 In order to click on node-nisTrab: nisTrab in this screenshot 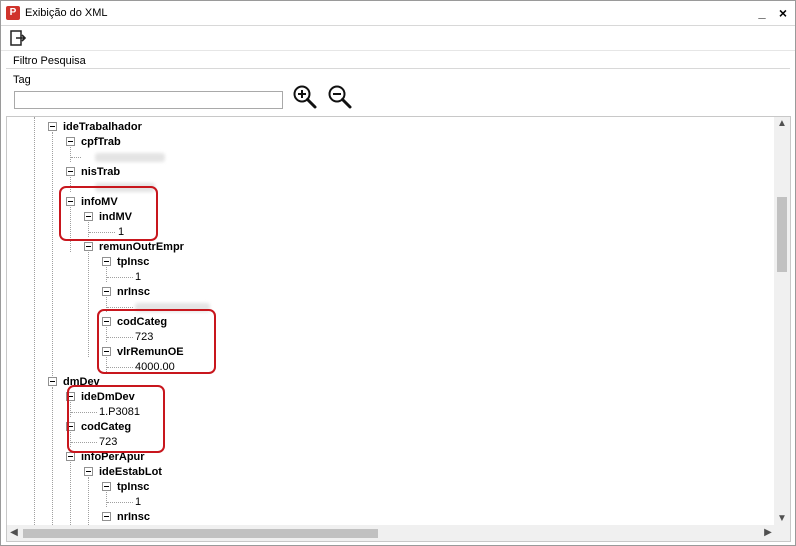, I will do `click(100, 172)`.